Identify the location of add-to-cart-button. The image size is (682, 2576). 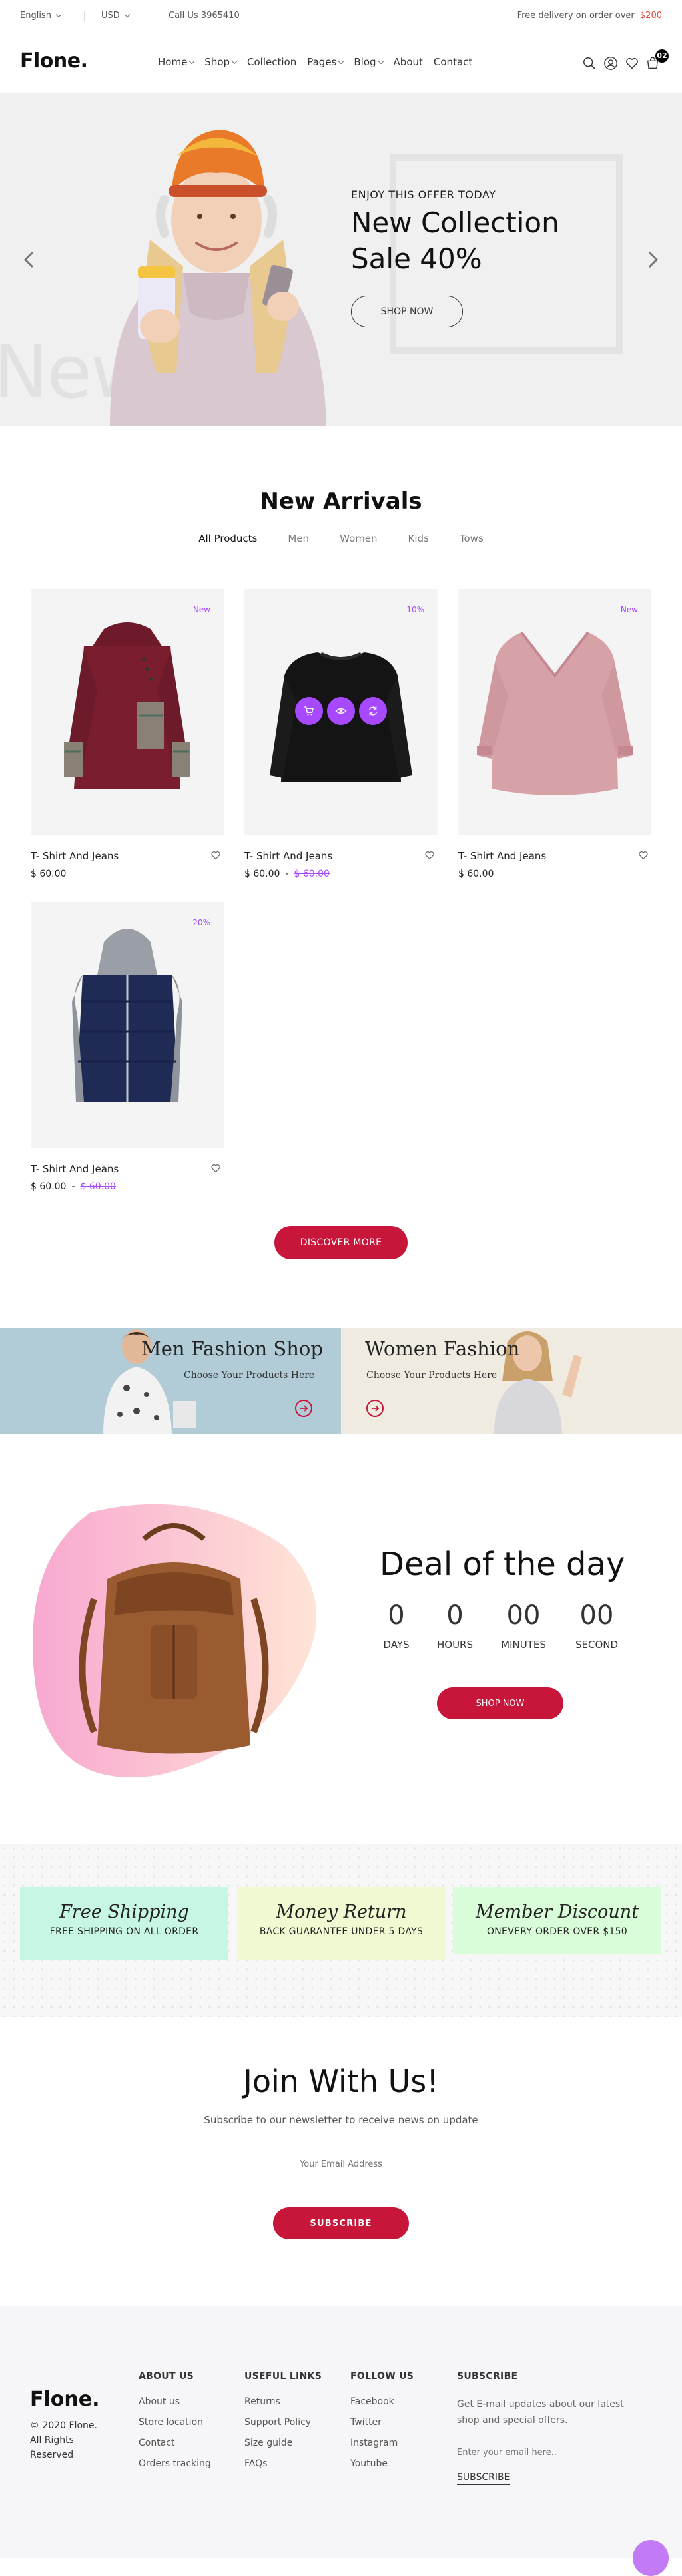
(309, 711).